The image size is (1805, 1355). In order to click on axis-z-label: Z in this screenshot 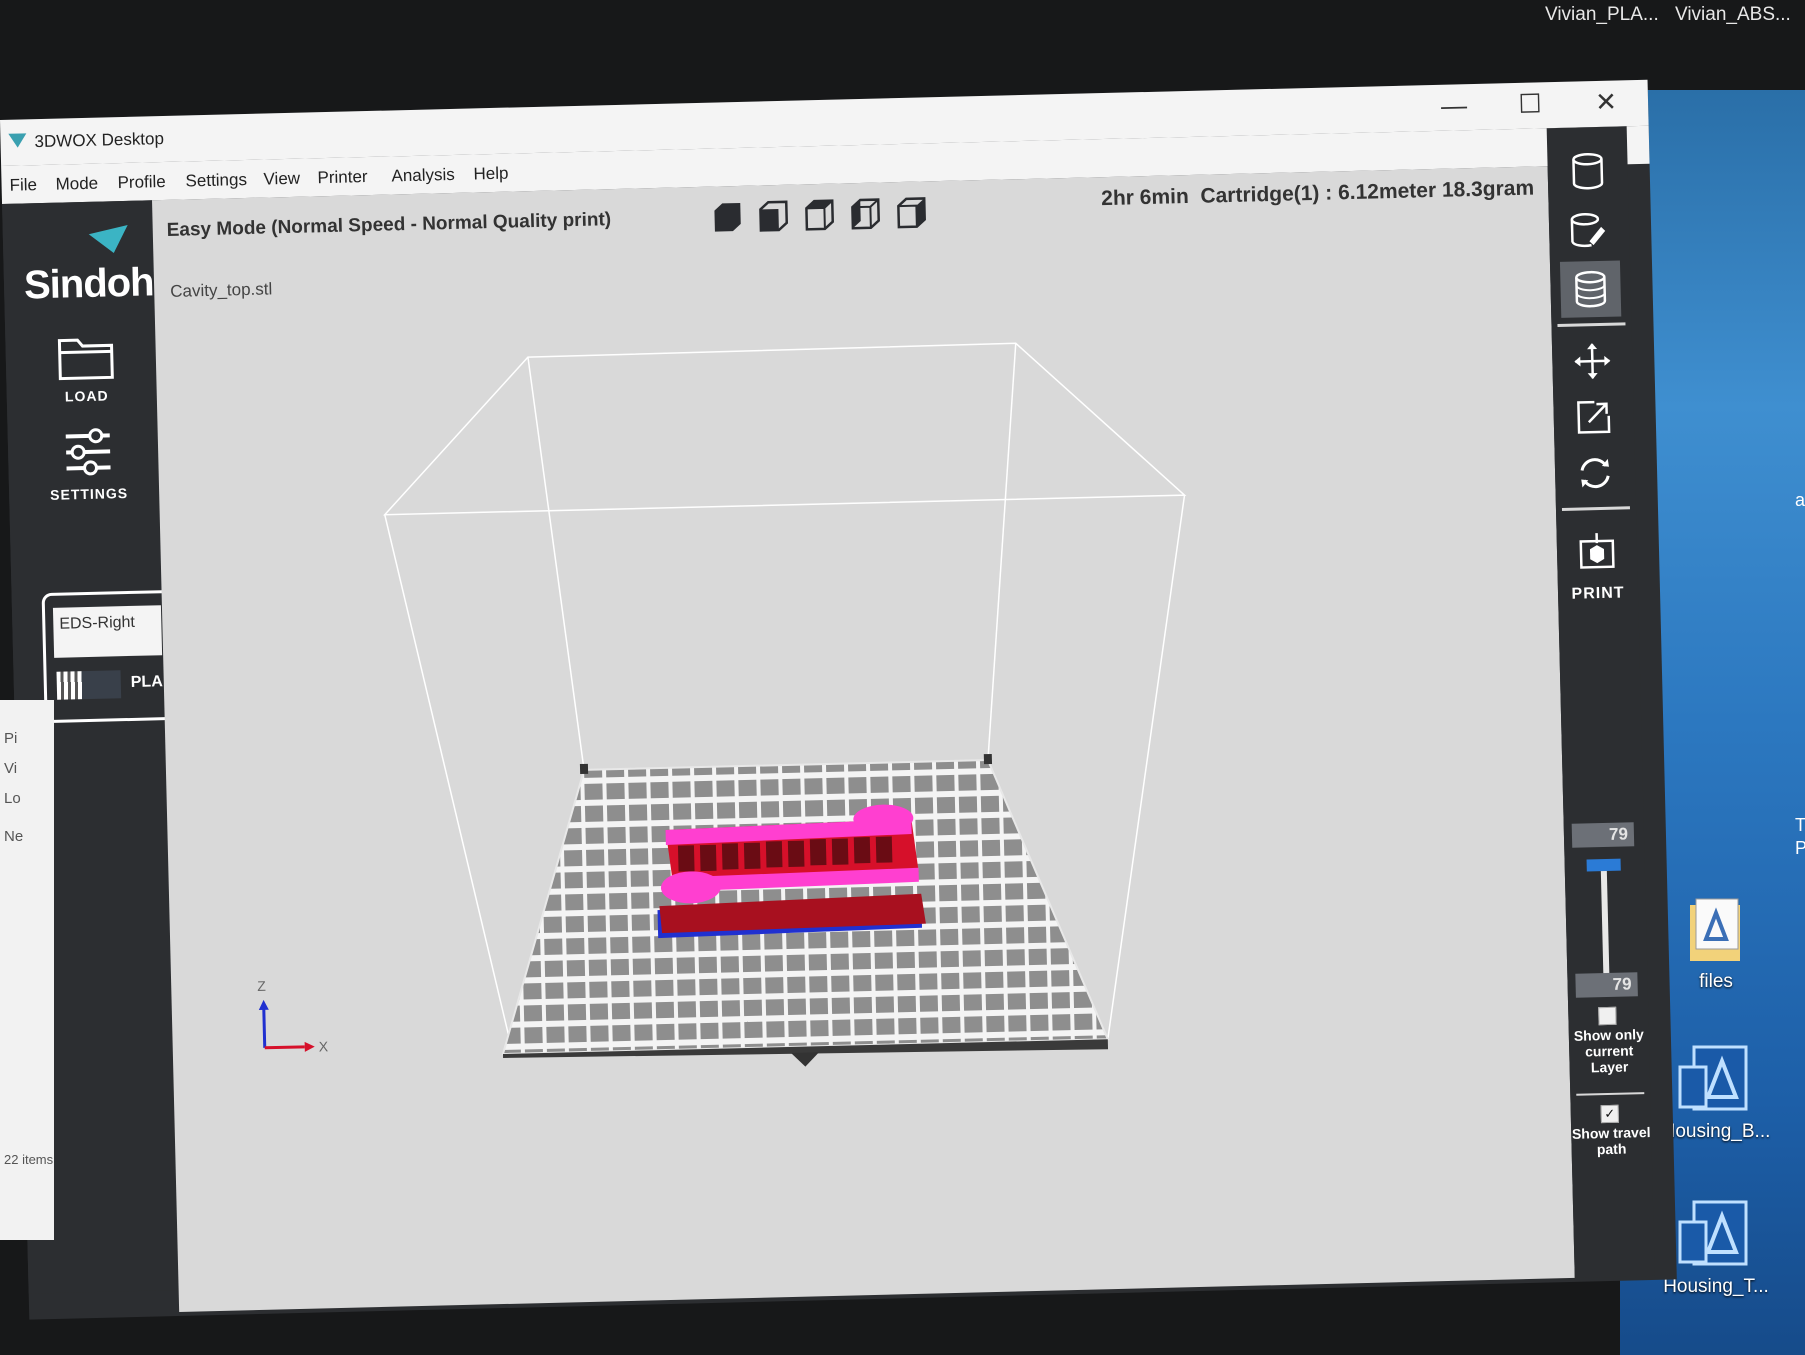, I will do `click(261, 985)`.